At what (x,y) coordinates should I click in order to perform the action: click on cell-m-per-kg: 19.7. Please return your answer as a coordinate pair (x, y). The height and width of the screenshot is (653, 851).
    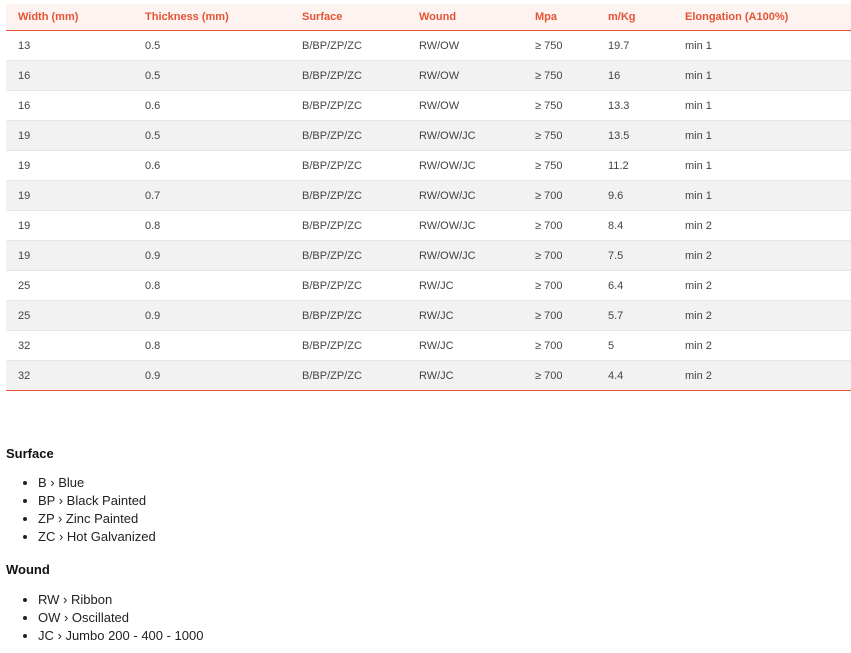
    Looking at the image, I should click on (634, 45).